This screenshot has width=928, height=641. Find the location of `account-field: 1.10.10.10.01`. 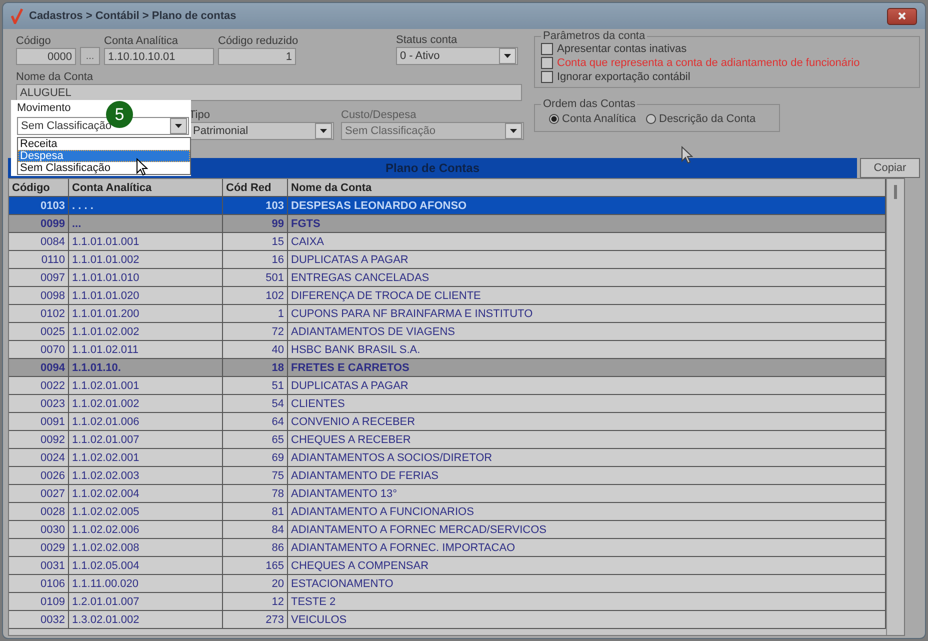

account-field: 1.10.10.10.01 is located at coordinates (159, 56).